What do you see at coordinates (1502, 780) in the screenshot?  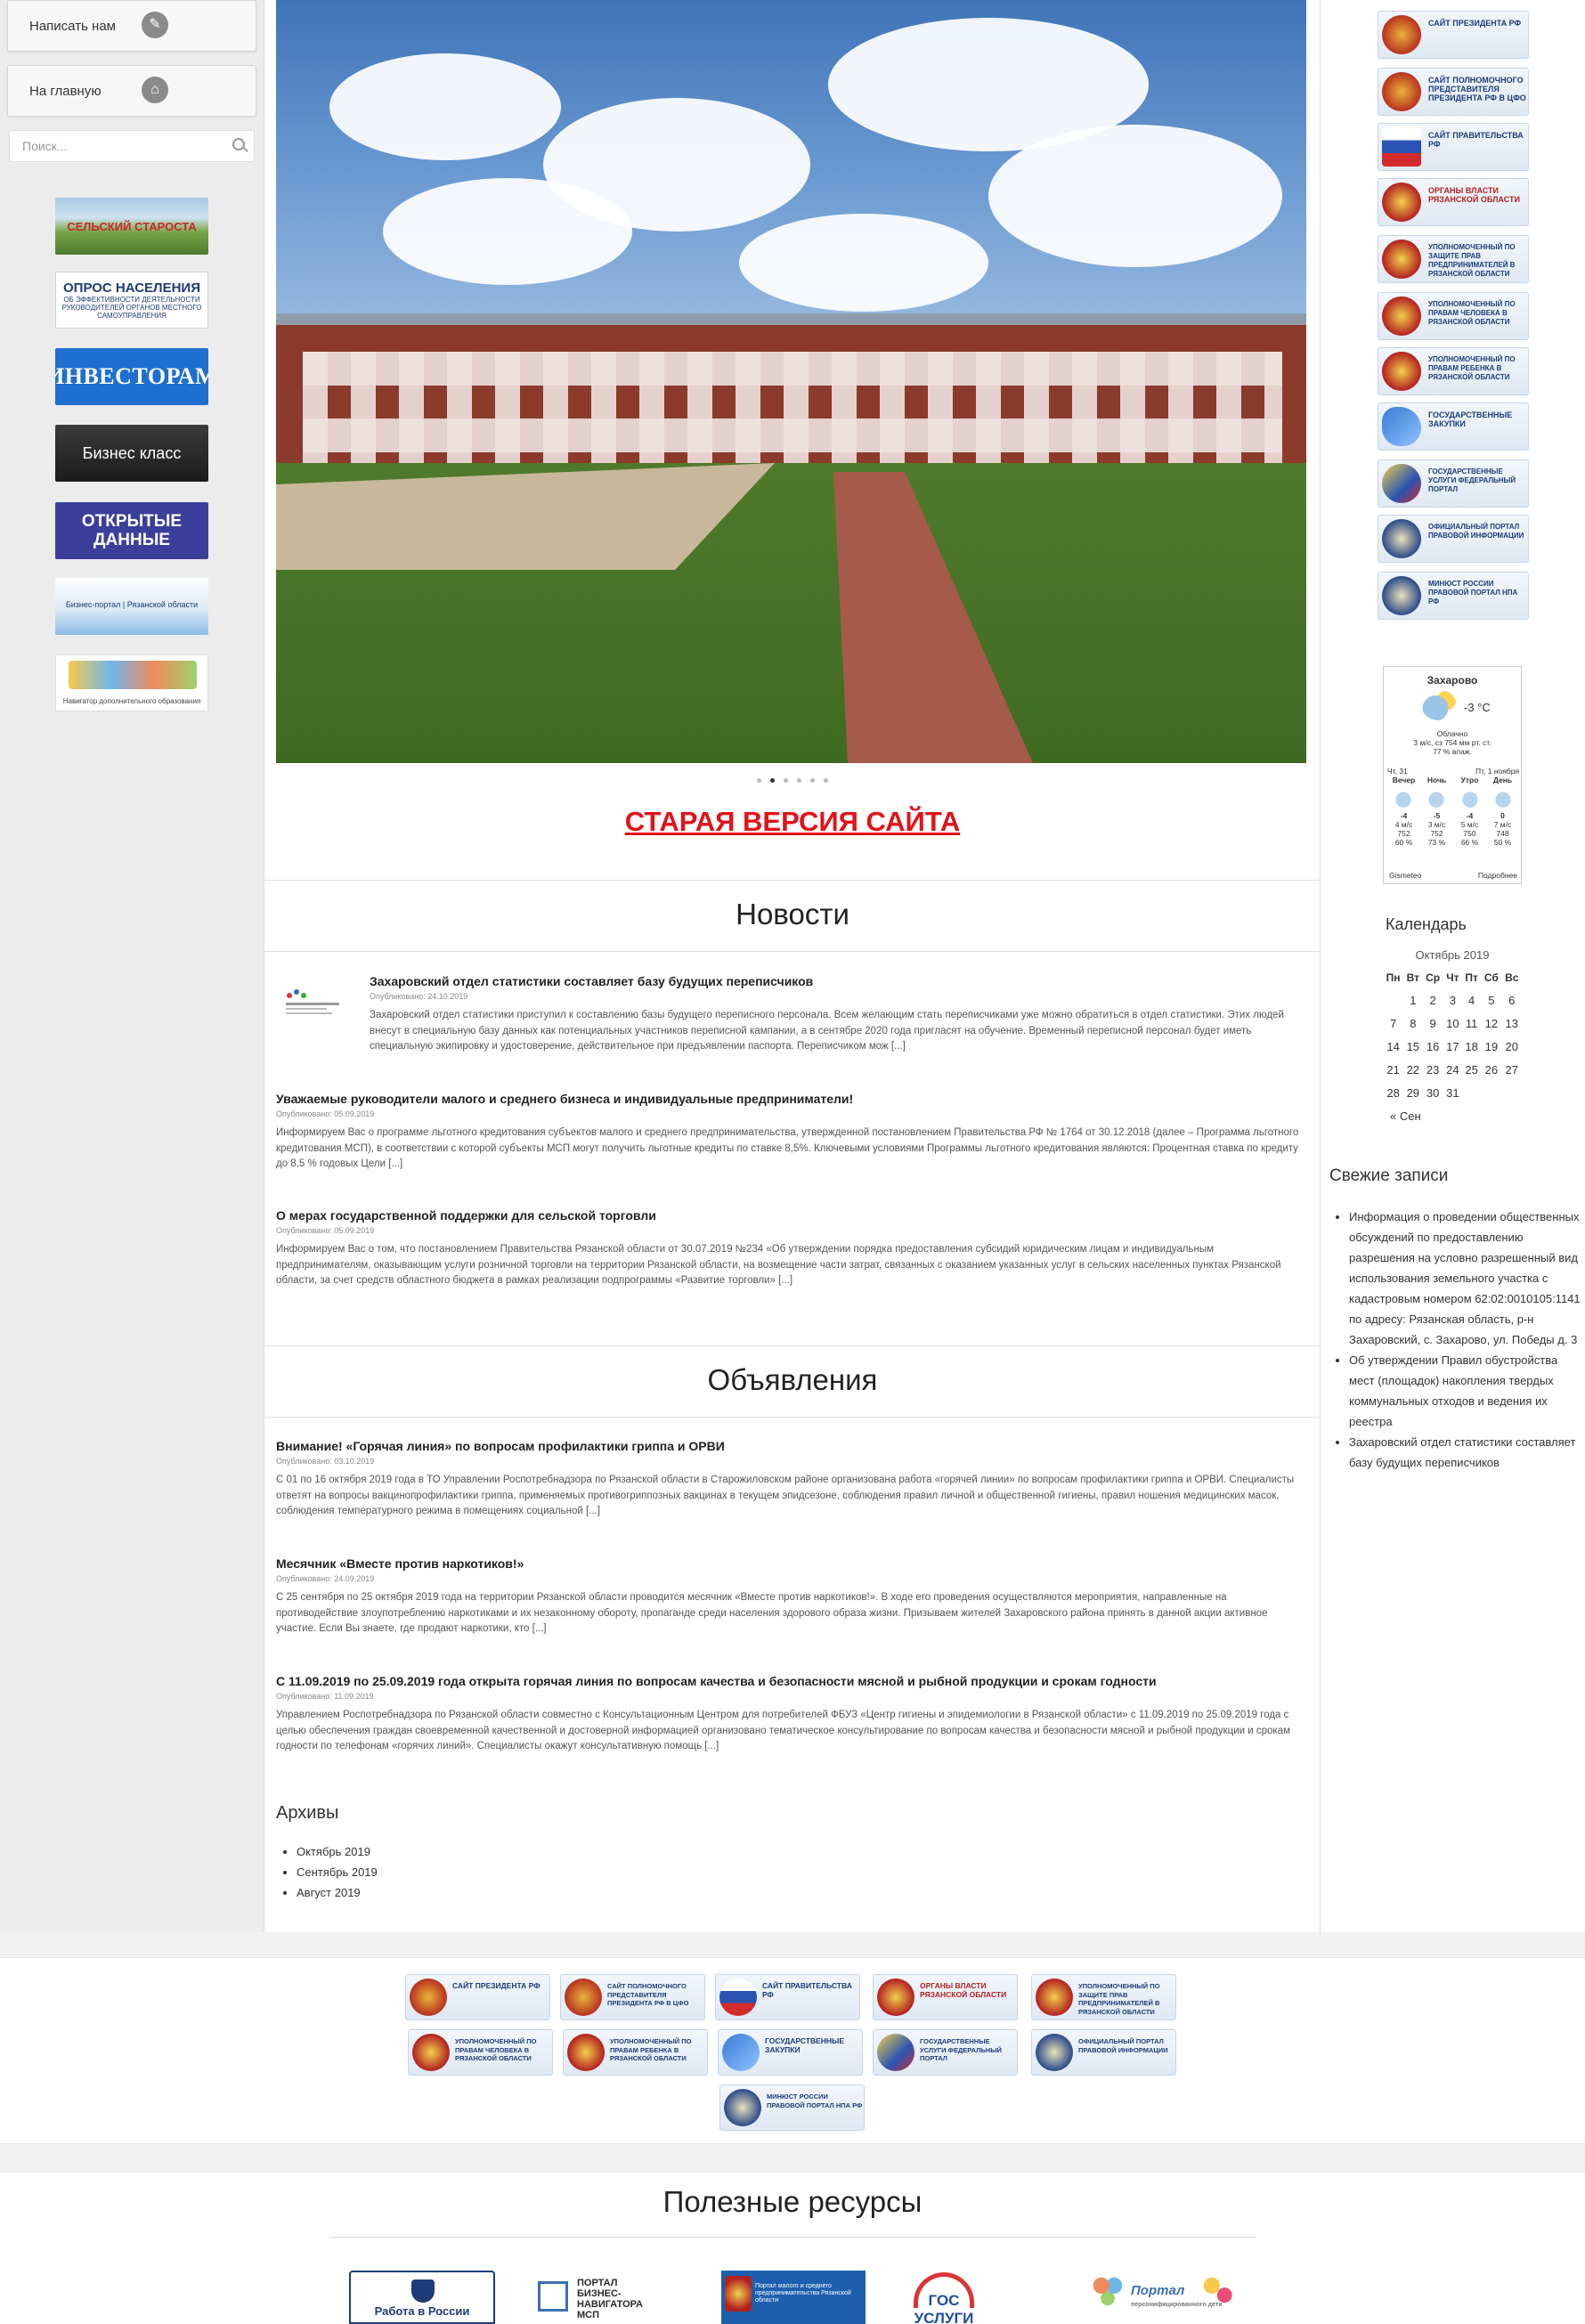 I see `forecast-period: День` at bounding box center [1502, 780].